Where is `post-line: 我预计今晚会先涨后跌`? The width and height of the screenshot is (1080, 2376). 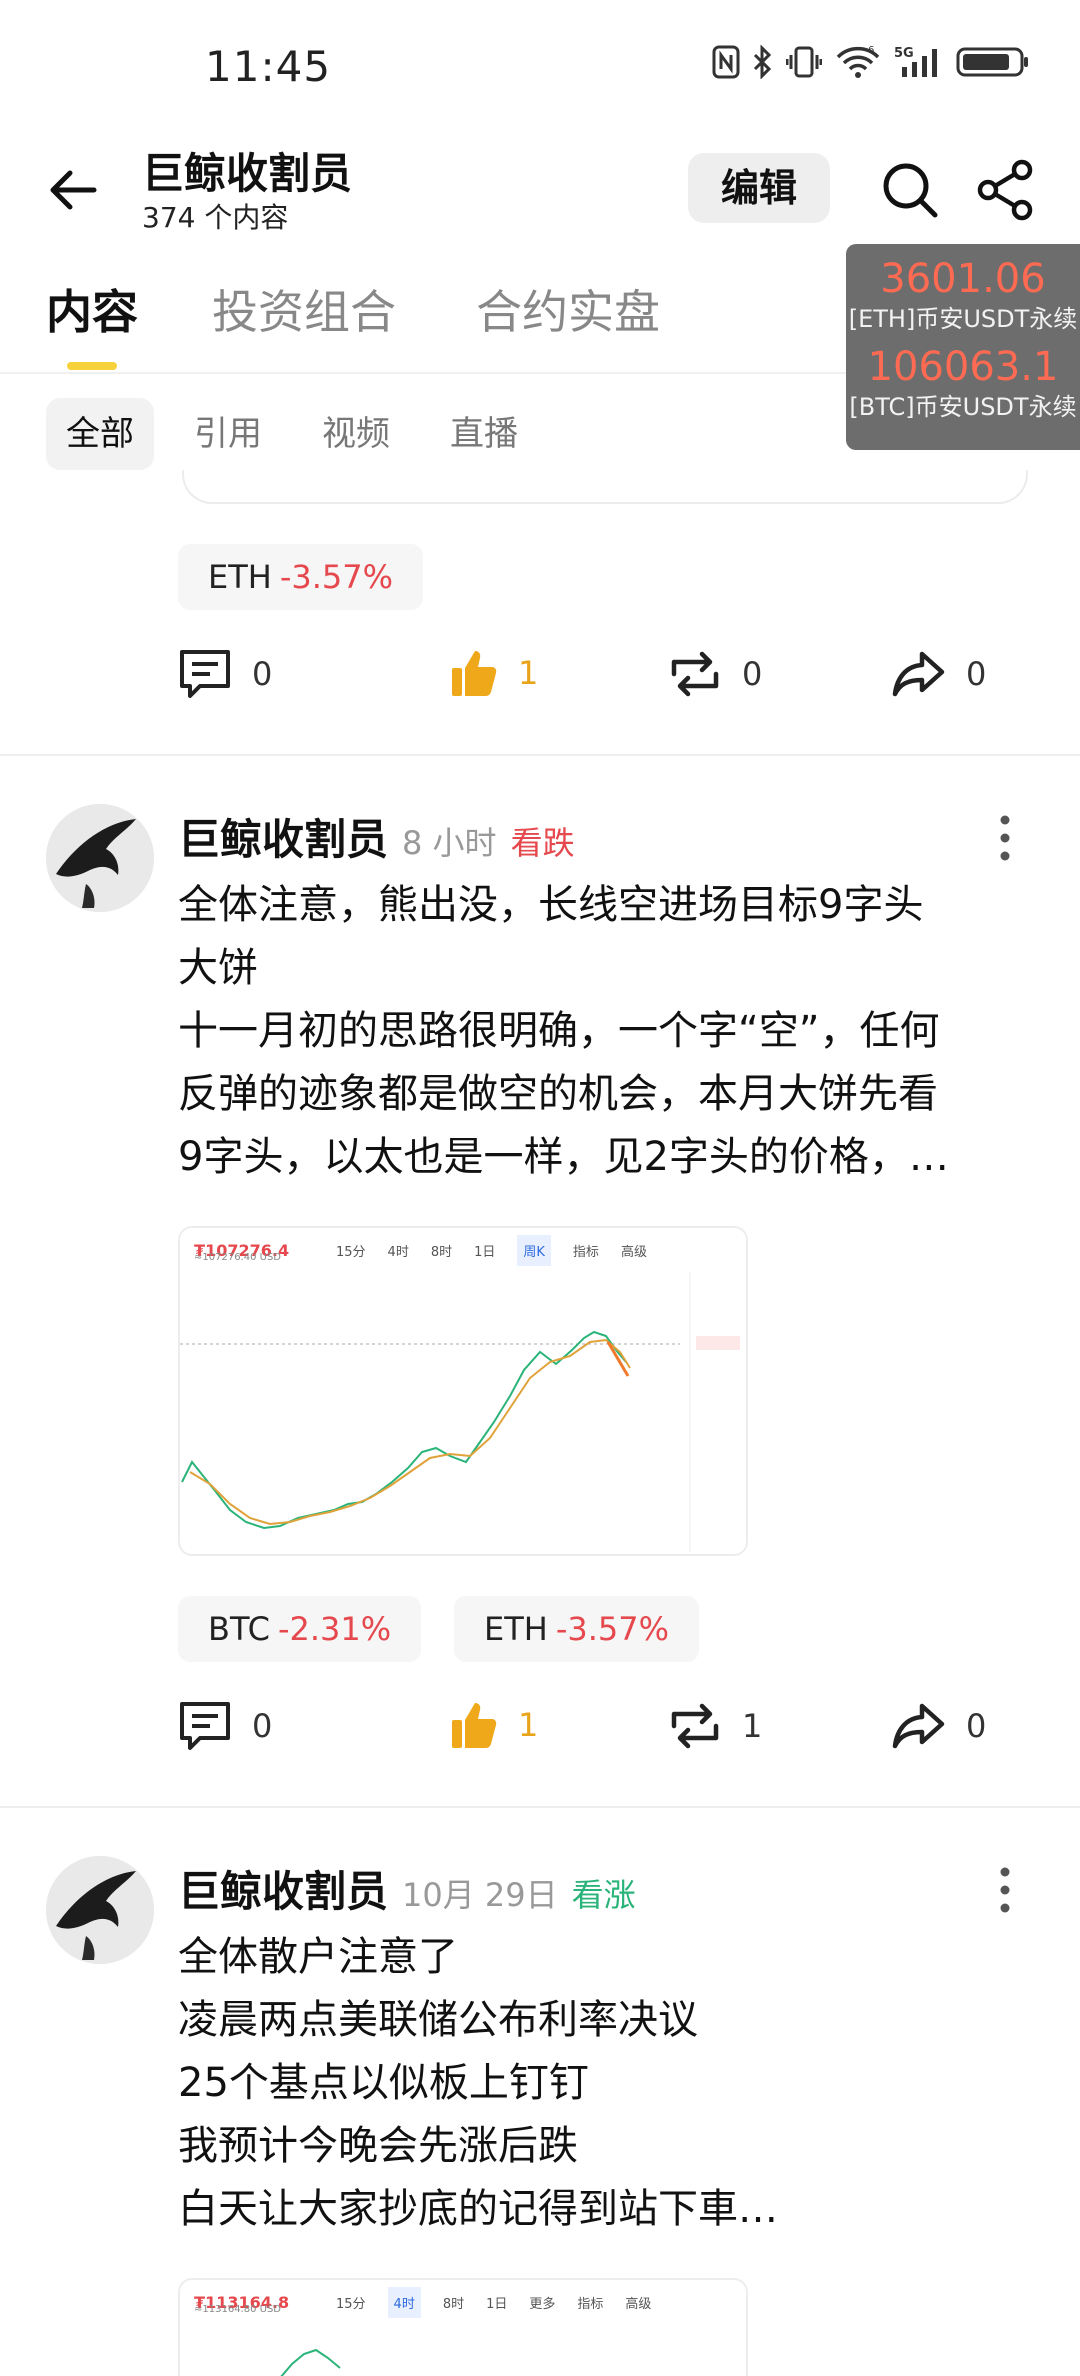
post-line: 我预计今晚会先涨后跌 is located at coordinates (378, 2146).